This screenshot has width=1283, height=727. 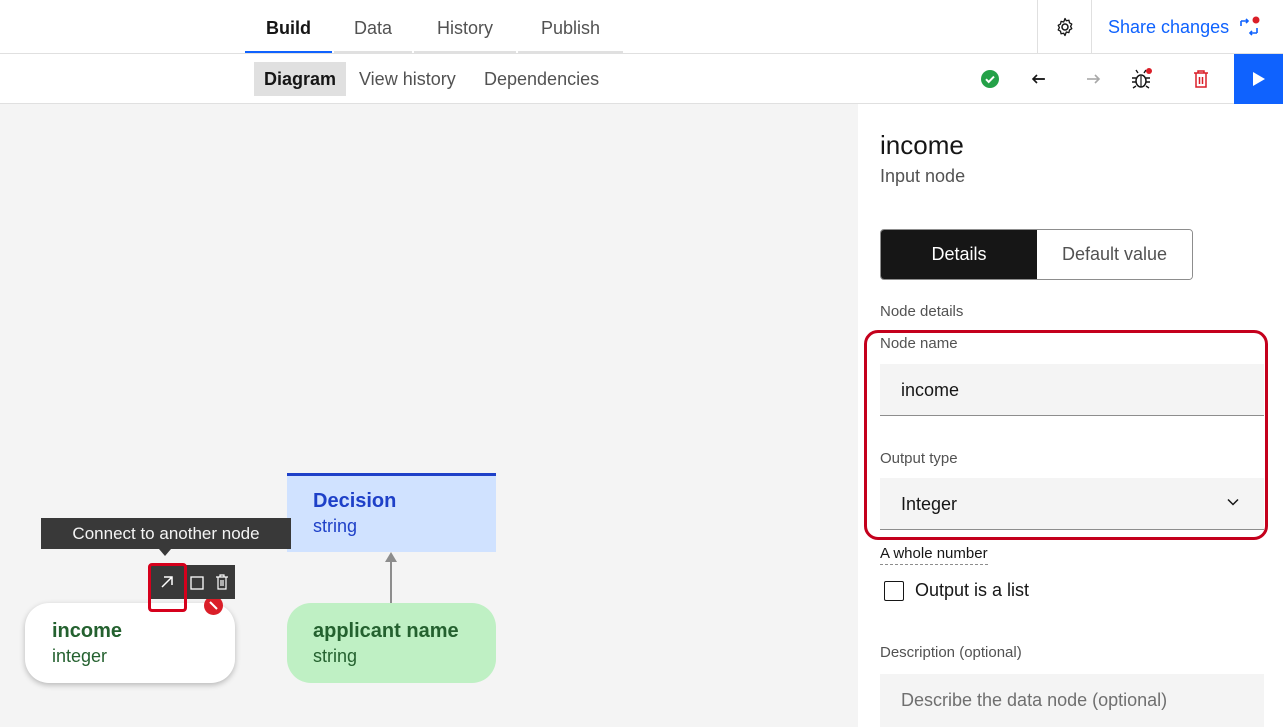 I want to click on tab-build: Build, so click(x=288, y=26).